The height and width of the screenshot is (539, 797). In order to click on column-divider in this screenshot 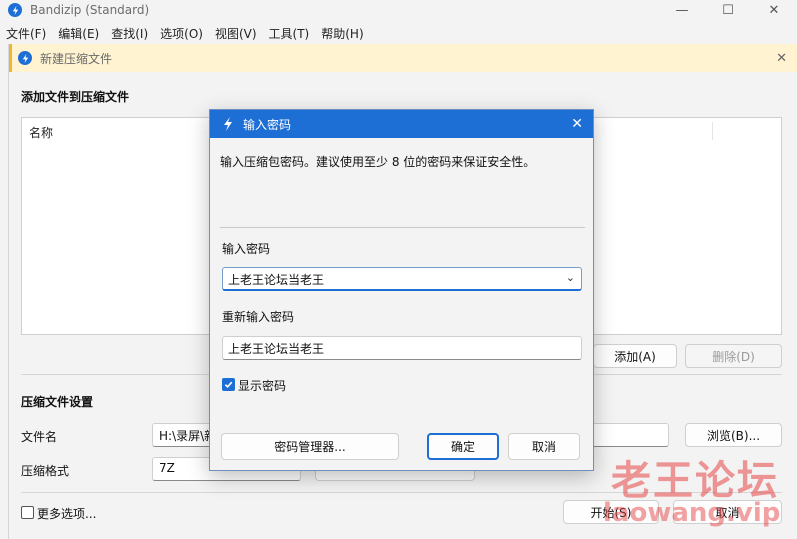, I will do `click(712, 131)`.